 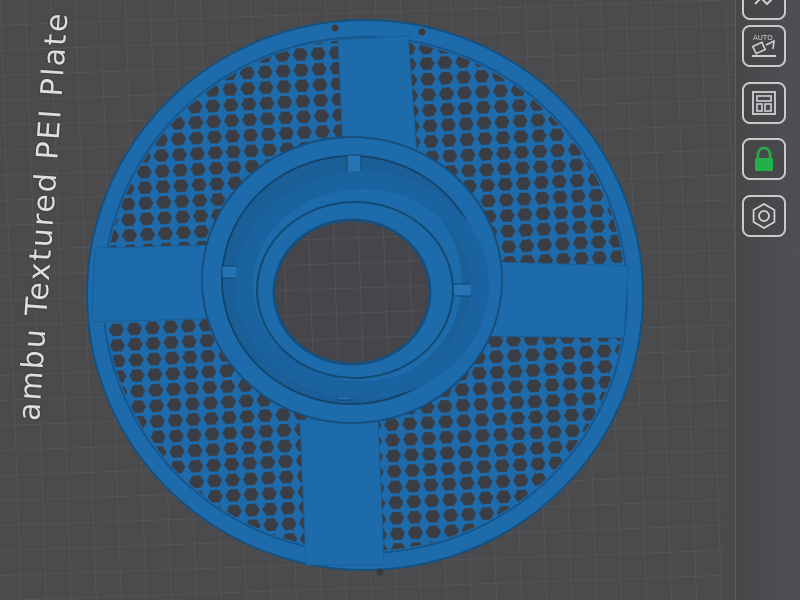 I want to click on plate-layout-icon, so click(x=764, y=103).